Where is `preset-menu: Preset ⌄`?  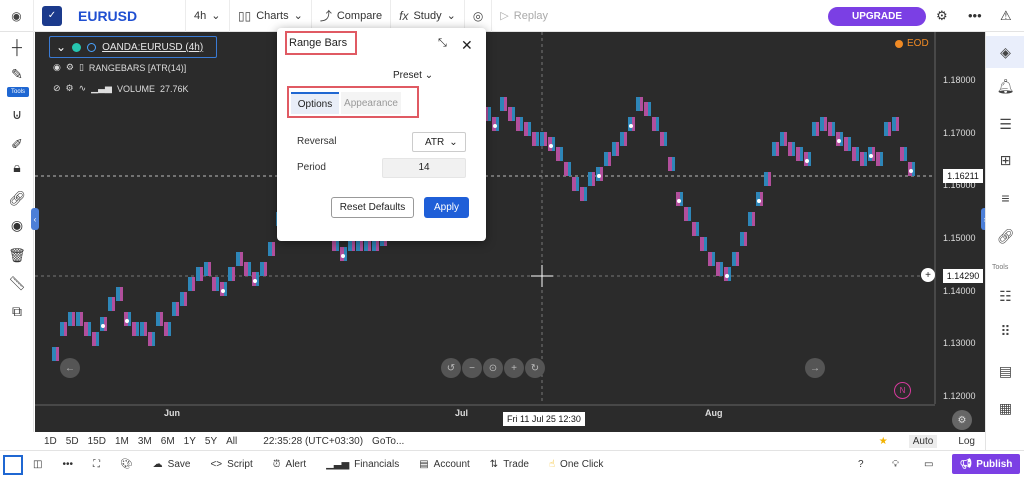
preset-menu: Preset ⌄ is located at coordinates (413, 75).